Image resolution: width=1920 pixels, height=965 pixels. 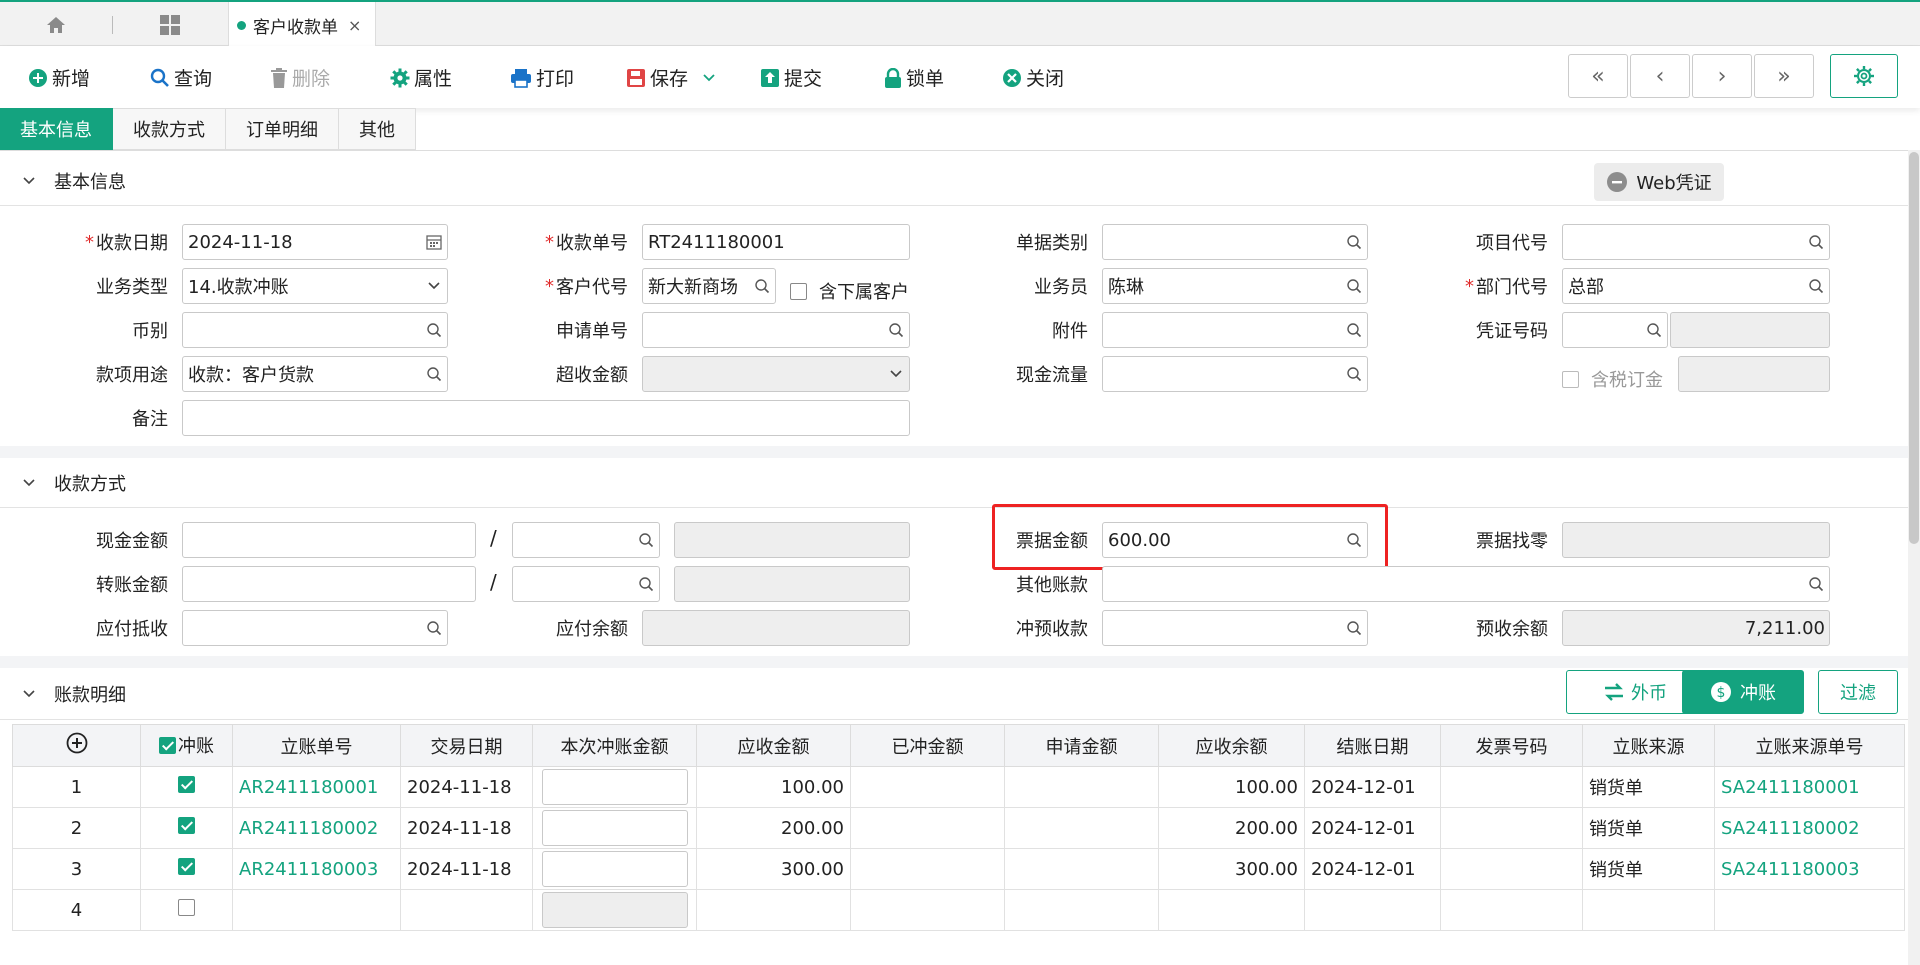 I want to click on calendar-icon, so click(x=434, y=242).